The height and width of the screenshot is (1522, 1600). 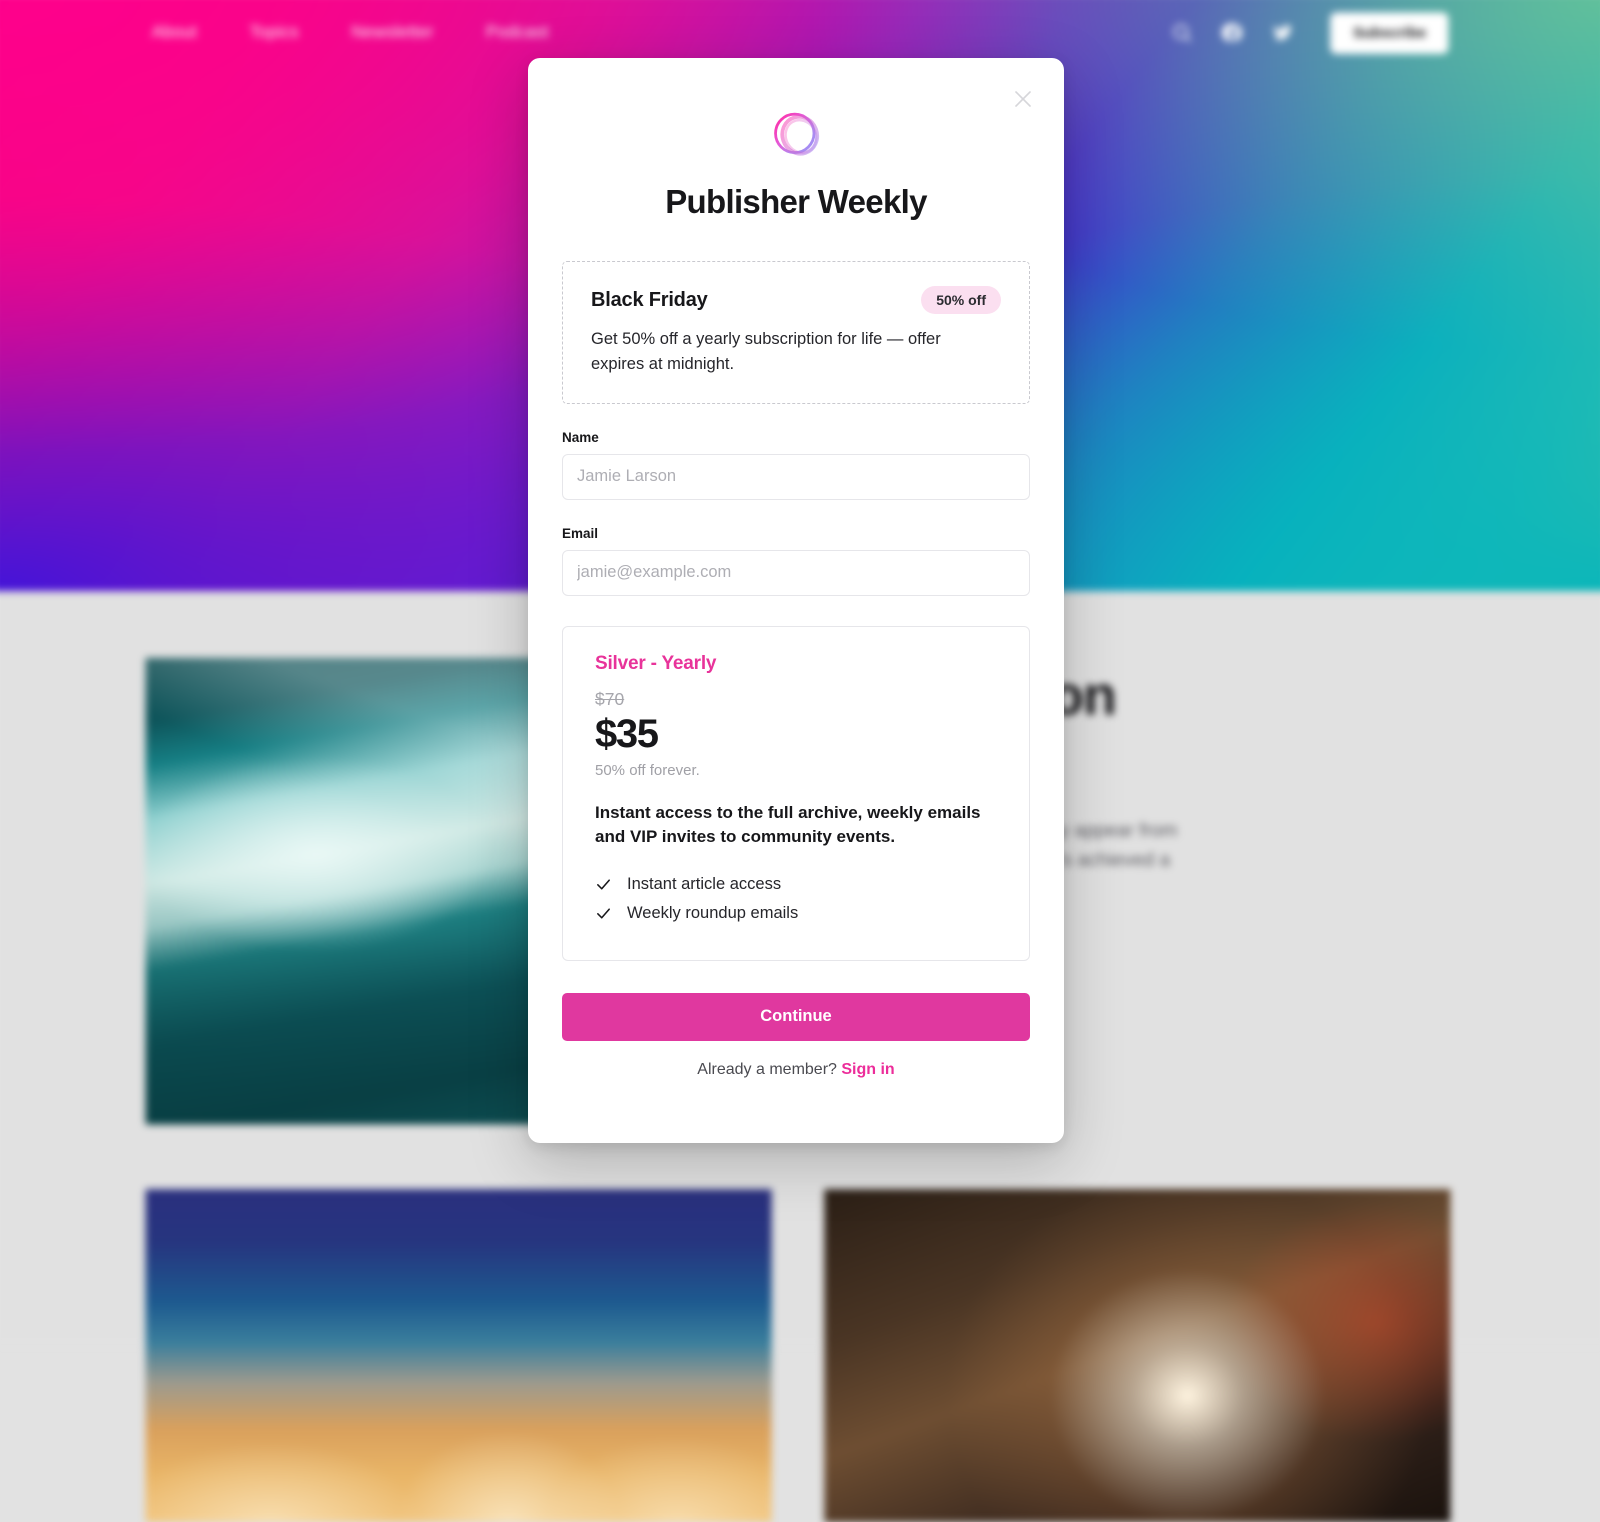 What do you see at coordinates (712, 913) in the screenshot?
I see `plan-feature-label: Weekly roundup emails` at bounding box center [712, 913].